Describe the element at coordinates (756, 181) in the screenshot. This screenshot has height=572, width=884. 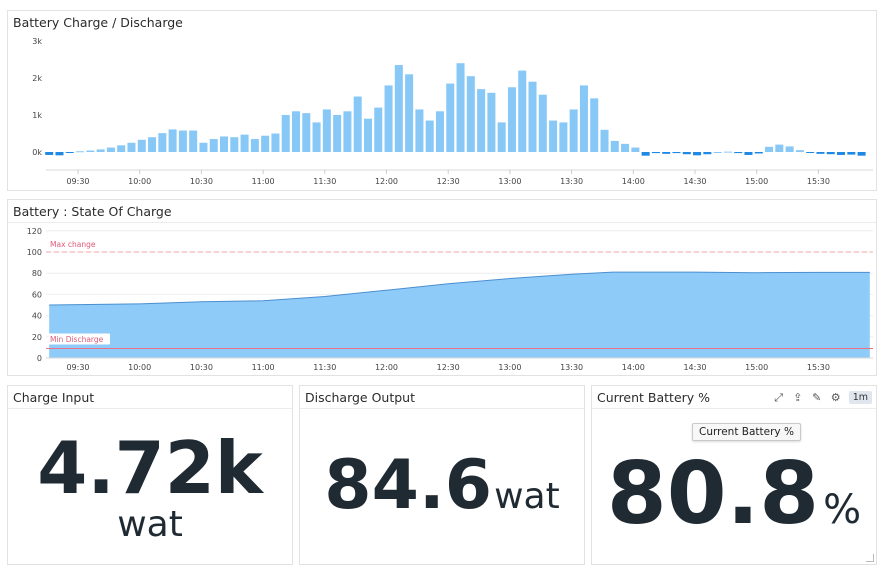
I see `x-tick-label: 15:00` at that location.